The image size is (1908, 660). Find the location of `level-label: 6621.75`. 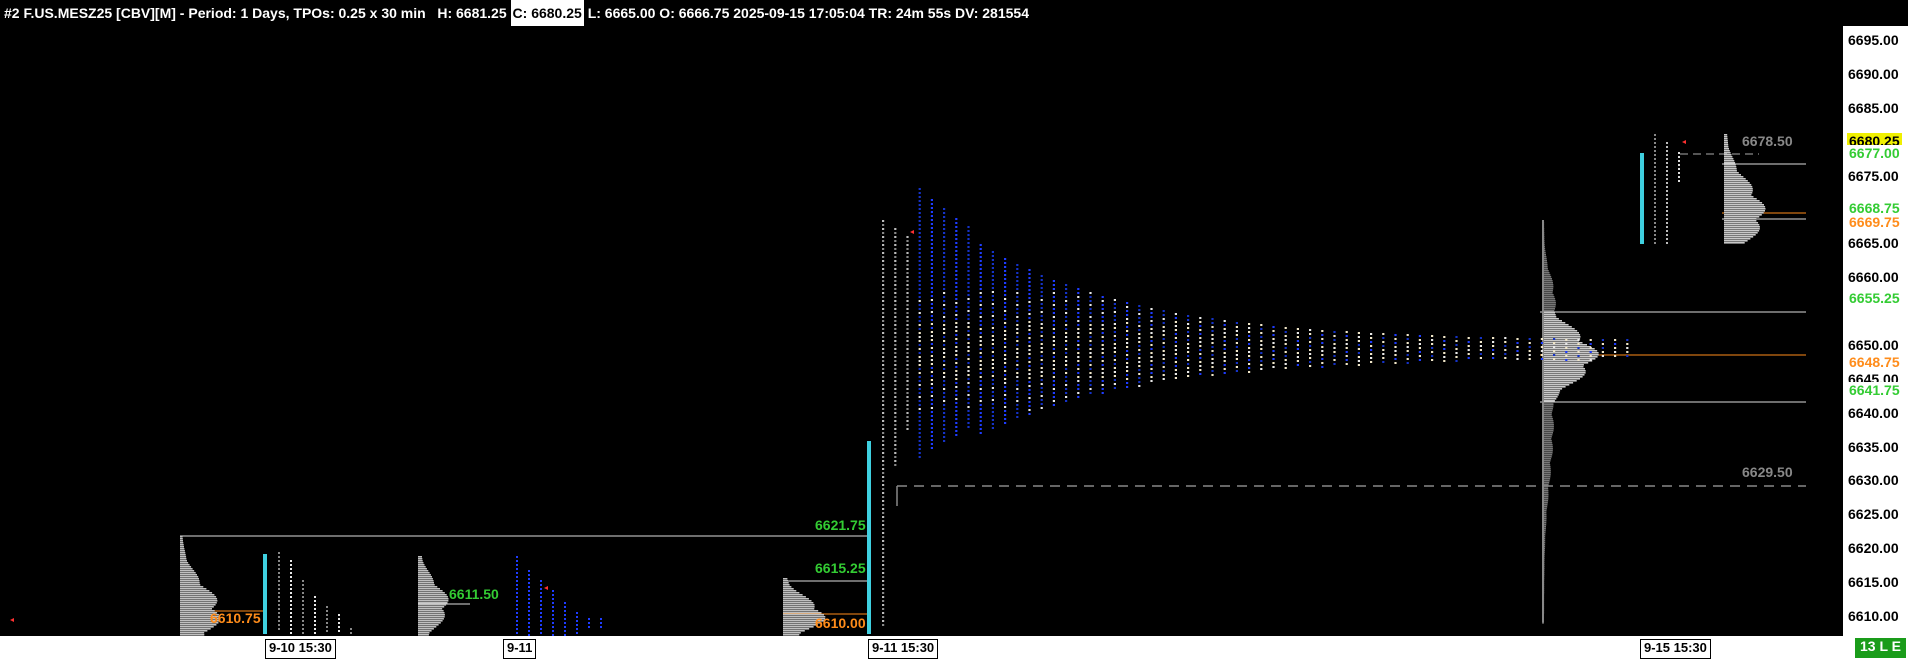

level-label: 6621.75 is located at coordinates (840, 525).